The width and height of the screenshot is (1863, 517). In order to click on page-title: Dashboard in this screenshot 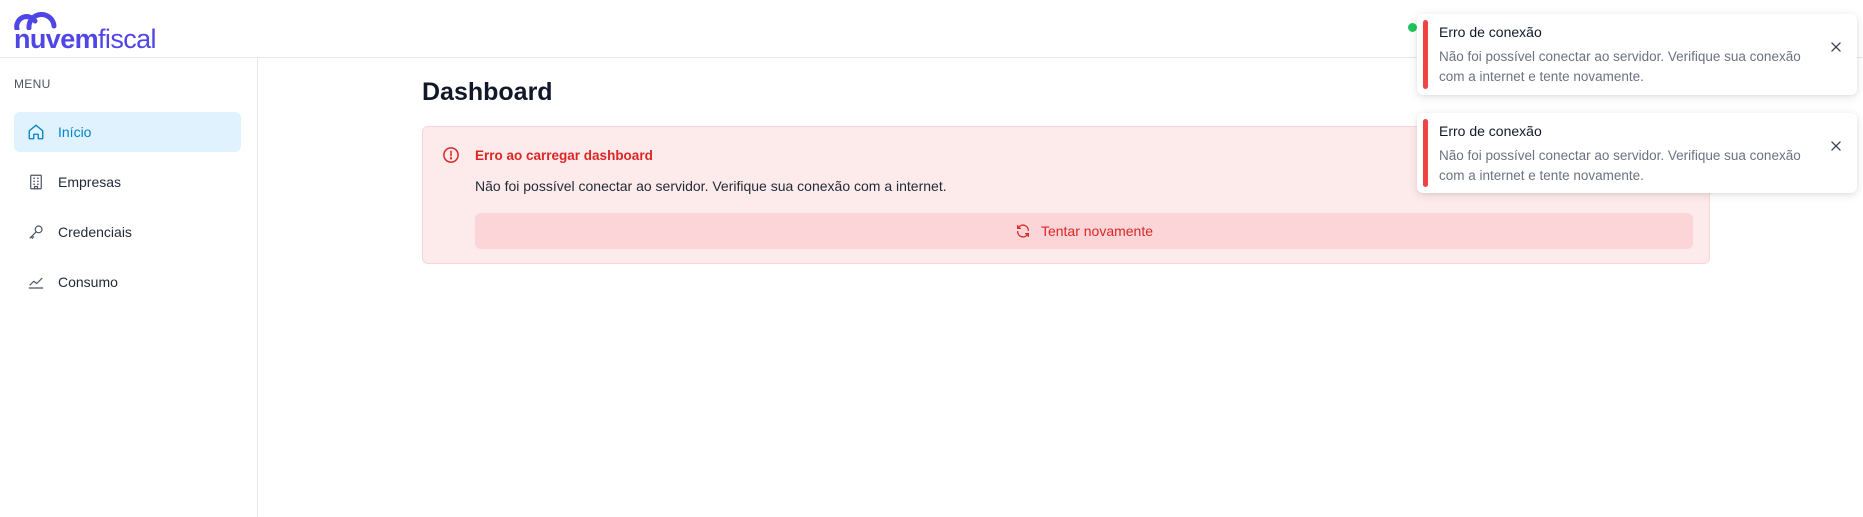, I will do `click(487, 92)`.